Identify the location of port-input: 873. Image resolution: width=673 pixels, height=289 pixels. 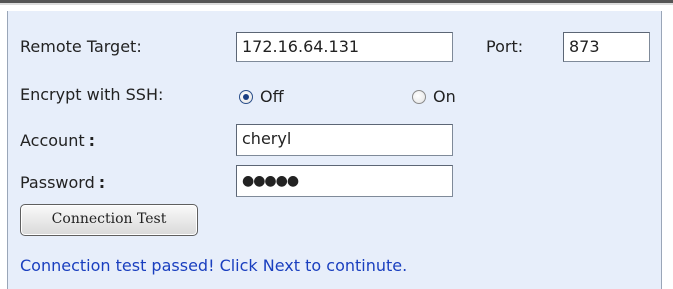
(606, 47).